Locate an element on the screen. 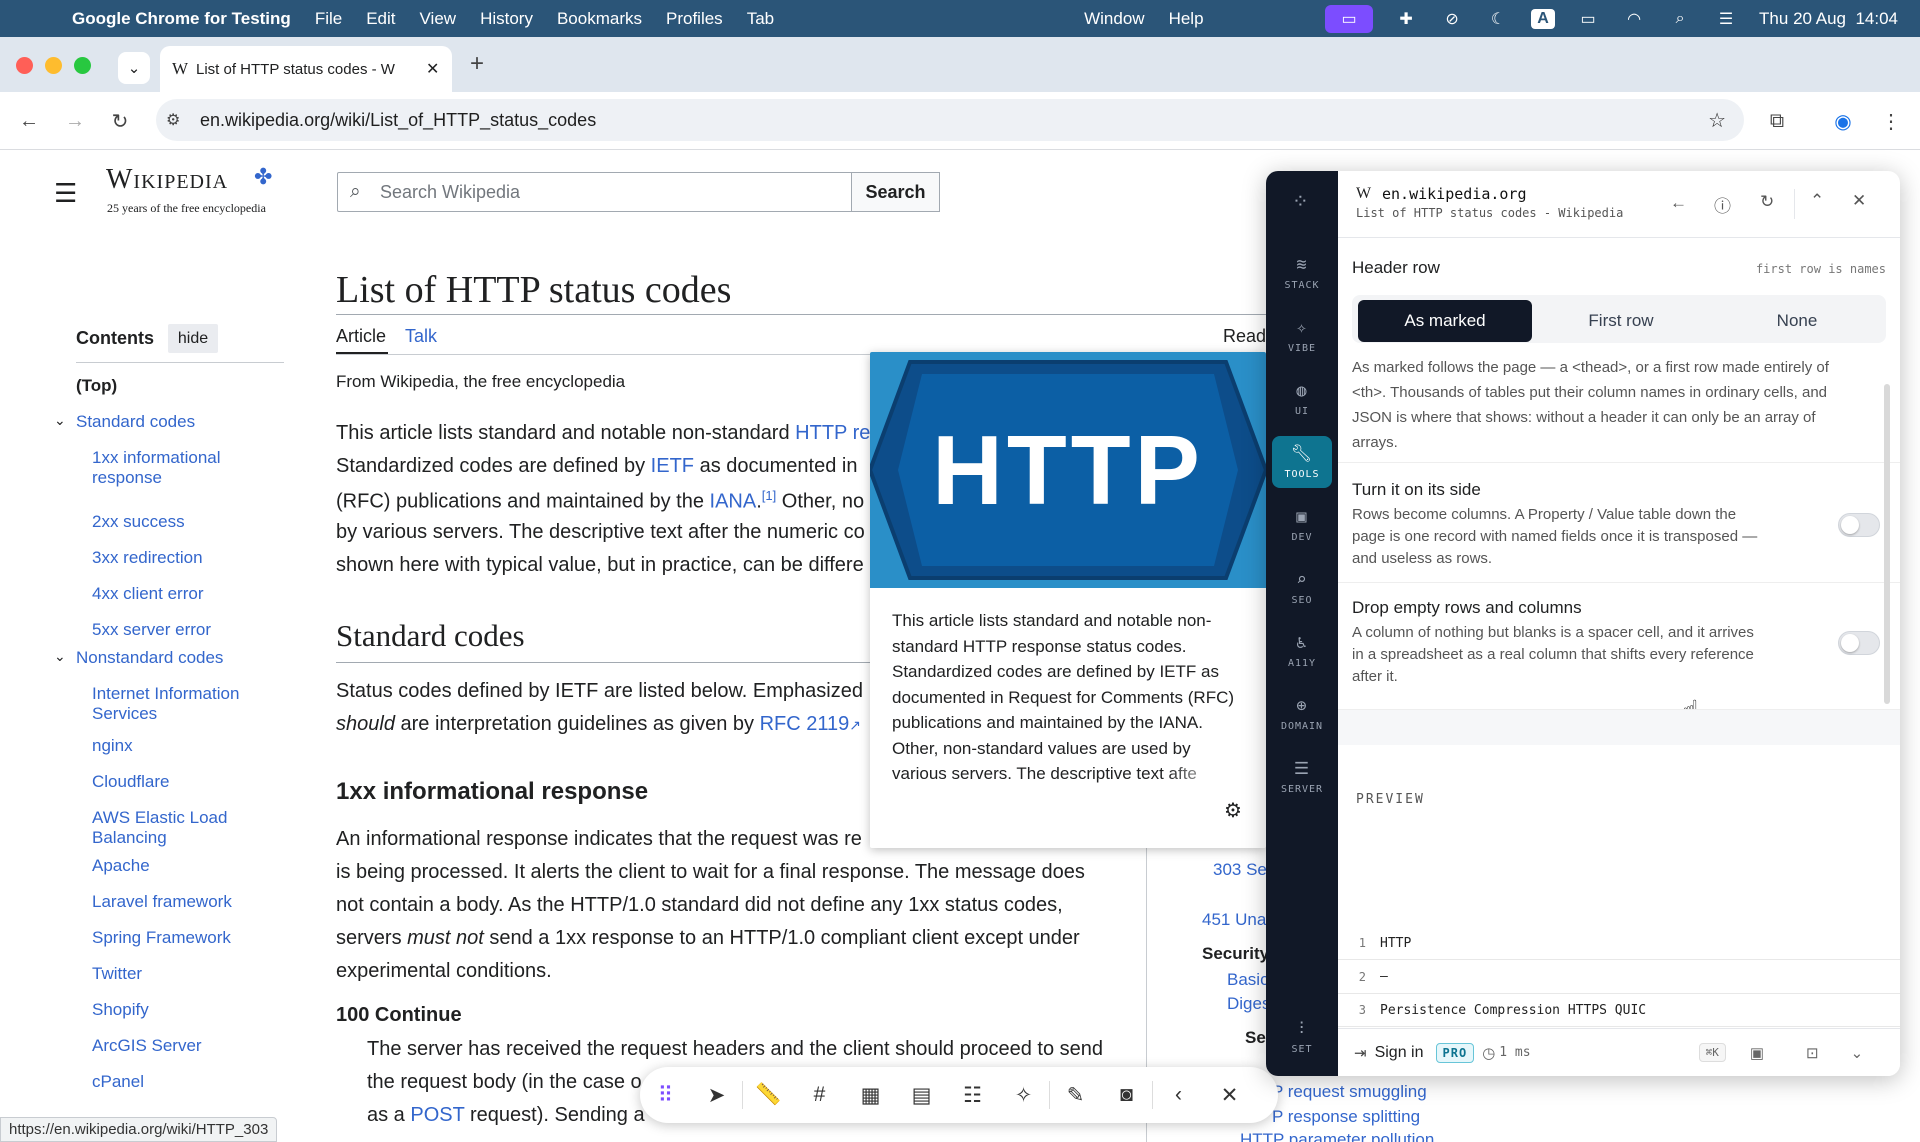 The image size is (1920, 1142). input-source-icon: A is located at coordinates (1543, 18).